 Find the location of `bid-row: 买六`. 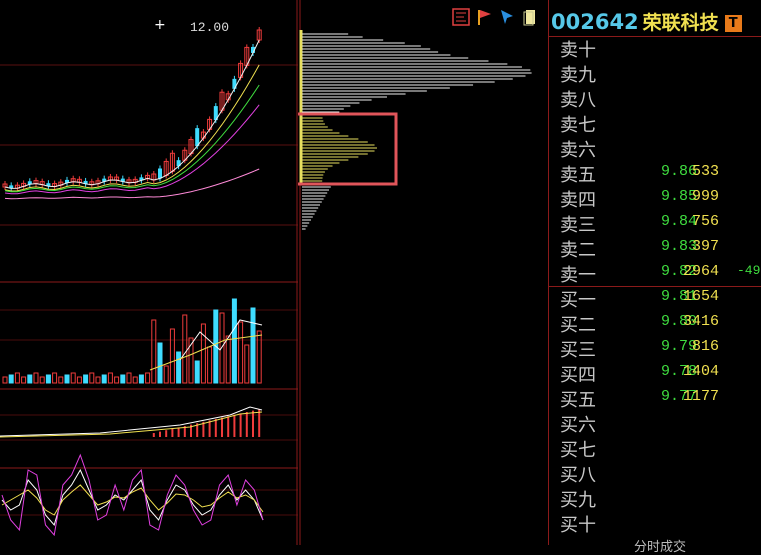

bid-row: 买六 is located at coordinates (655, 423).